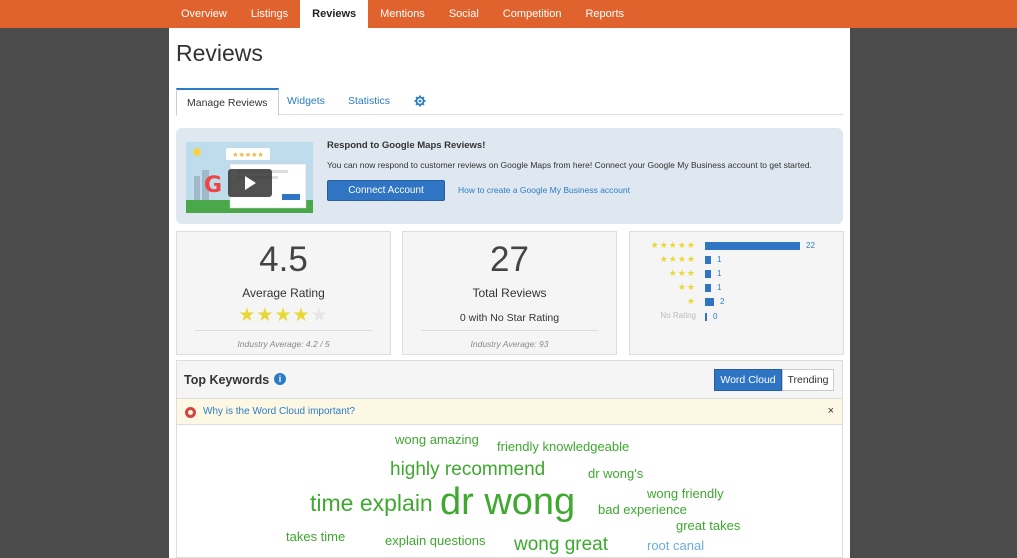 This screenshot has width=1017, height=558. What do you see at coordinates (532, 14) in the screenshot?
I see `nav-tab-competition: Competition` at bounding box center [532, 14].